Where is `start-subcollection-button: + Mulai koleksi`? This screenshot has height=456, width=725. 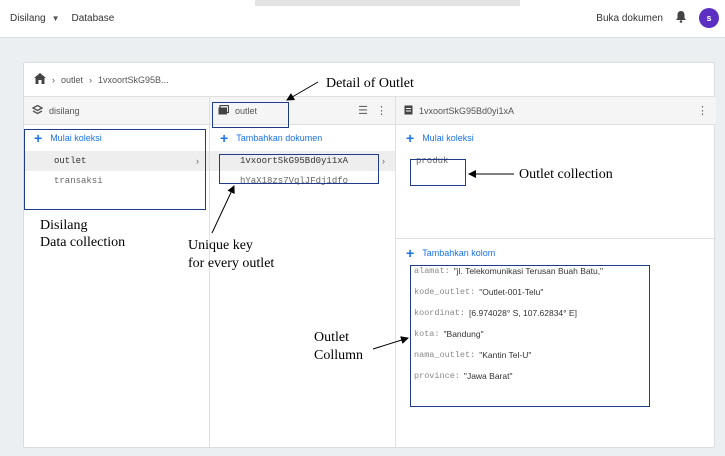 start-subcollection-button: + Mulai koleksi is located at coordinates (556, 138).